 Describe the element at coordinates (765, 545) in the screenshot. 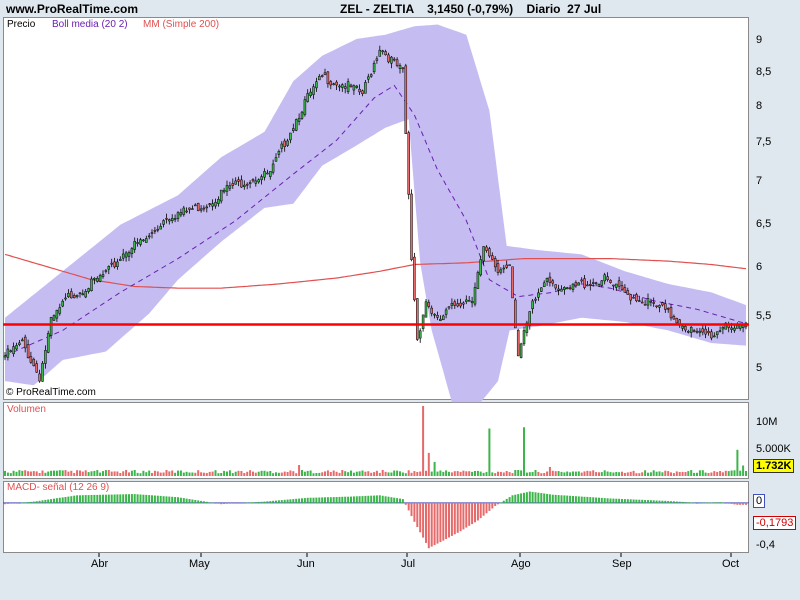

I see `macd-tick: -0,4` at that location.